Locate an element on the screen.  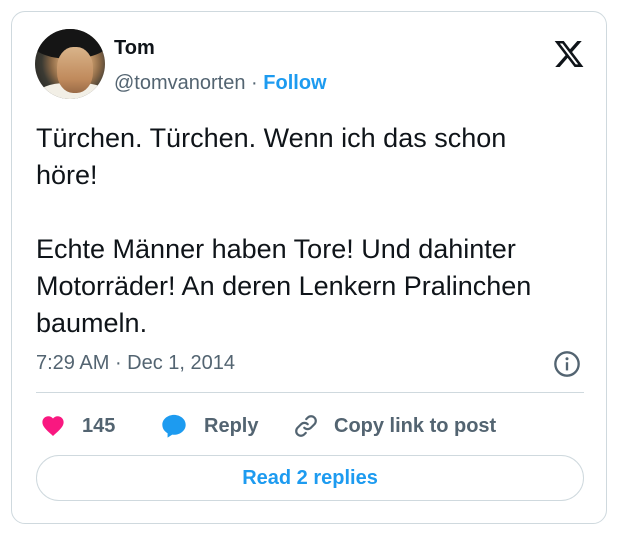
like-button: 145 is located at coordinates (77, 426).